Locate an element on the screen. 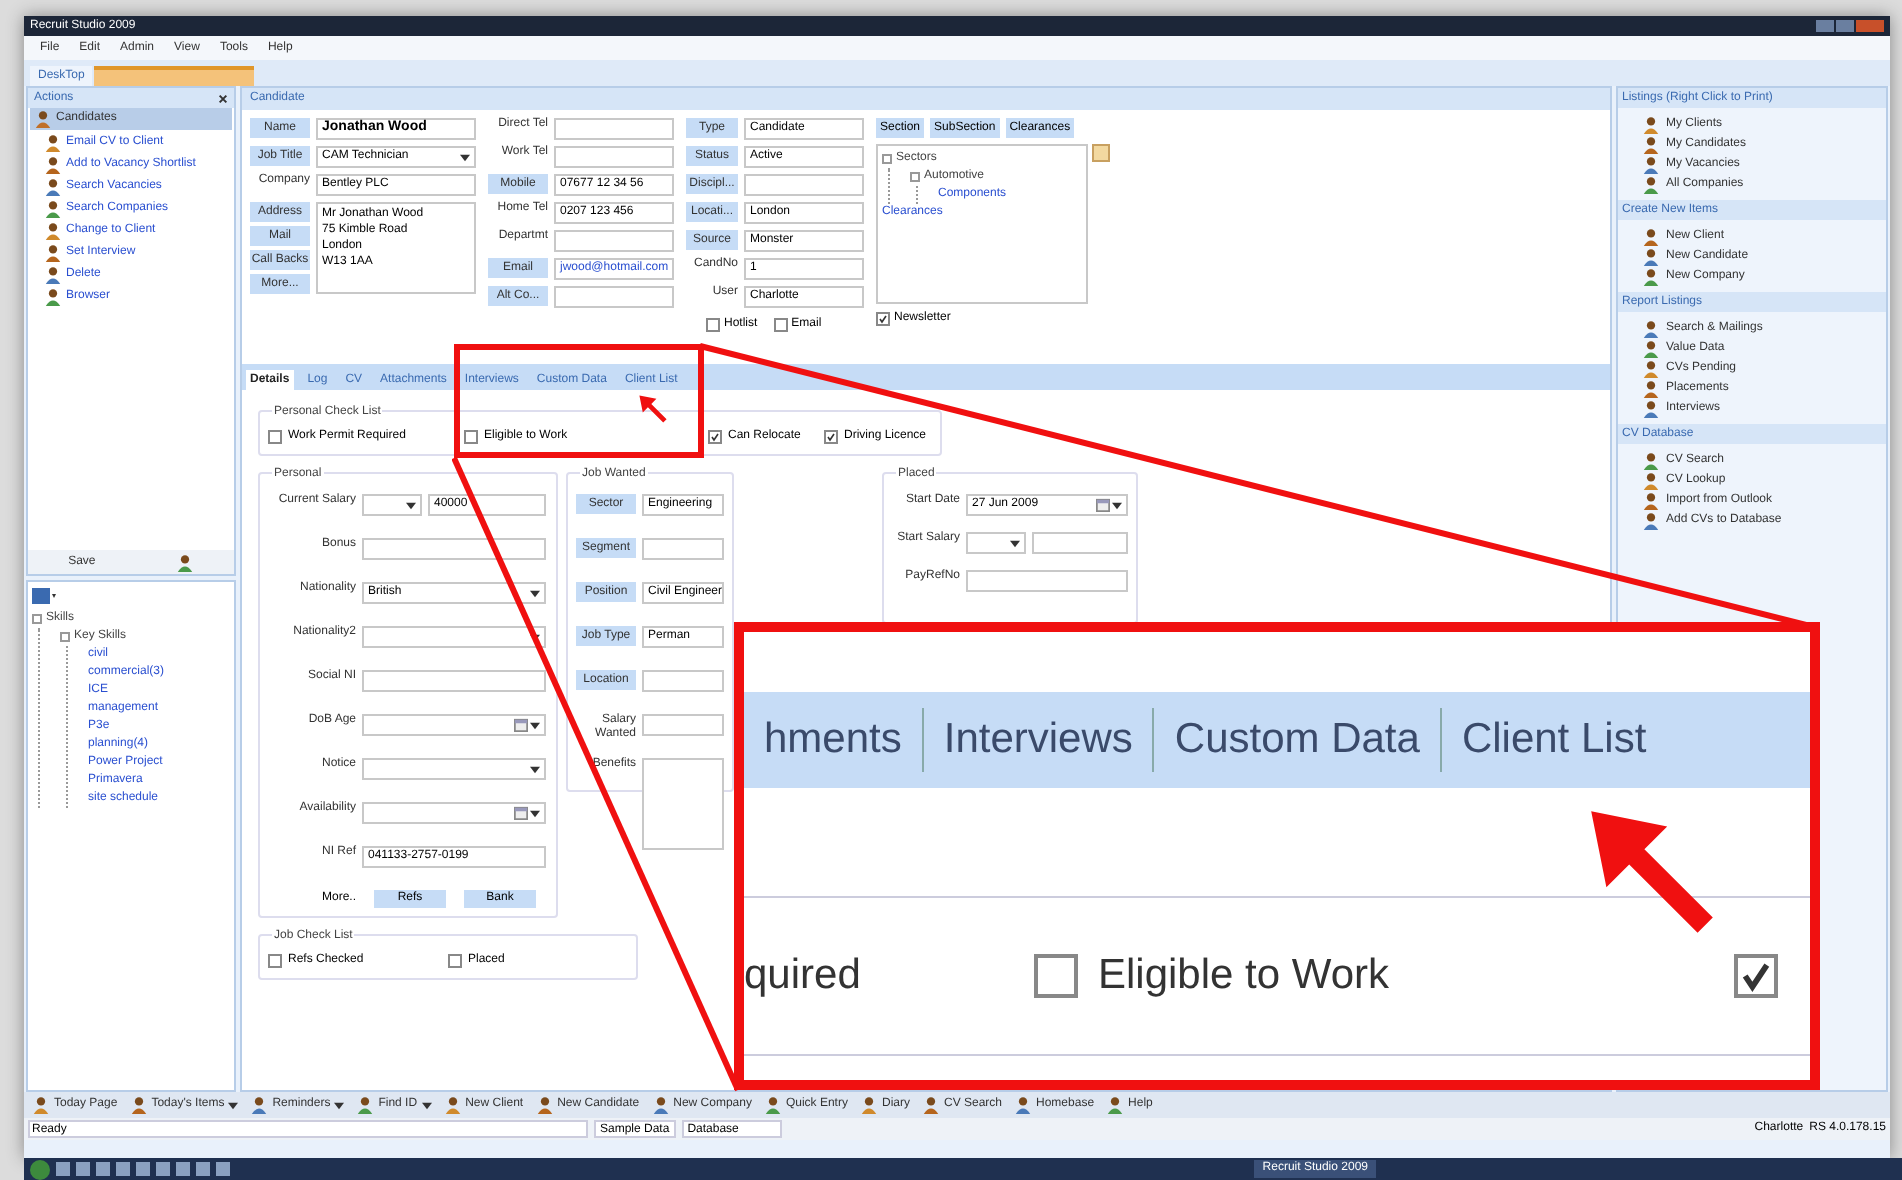 This screenshot has height=1180, width=1902. maximize-button is located at coordinates (1845, 26).